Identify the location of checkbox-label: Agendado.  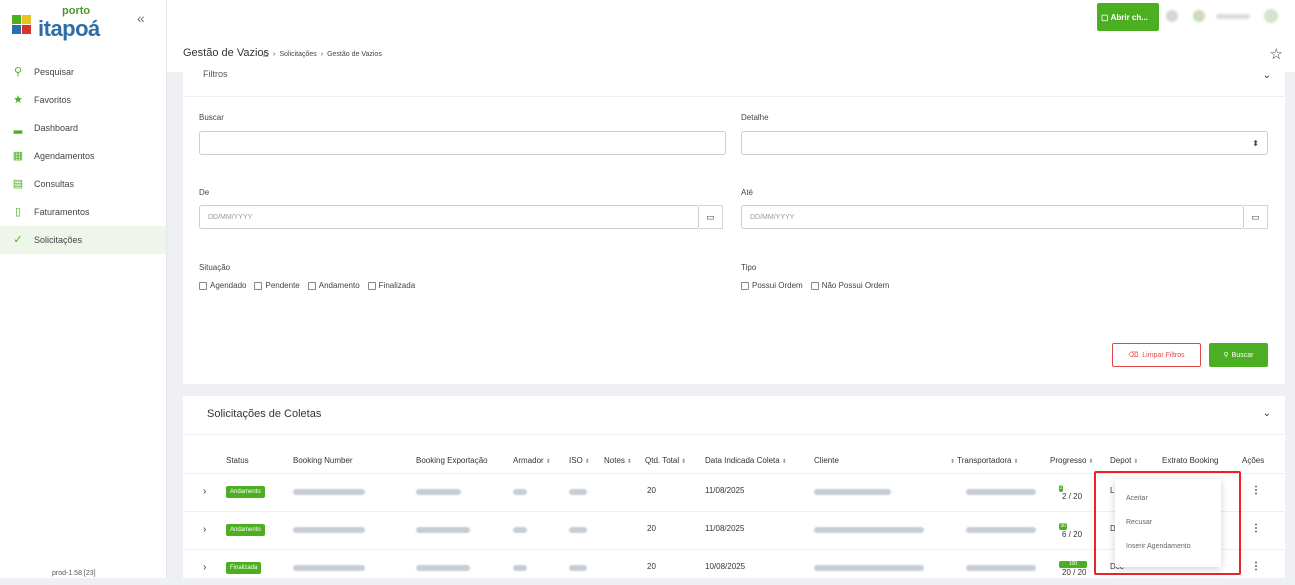
(228, 285).